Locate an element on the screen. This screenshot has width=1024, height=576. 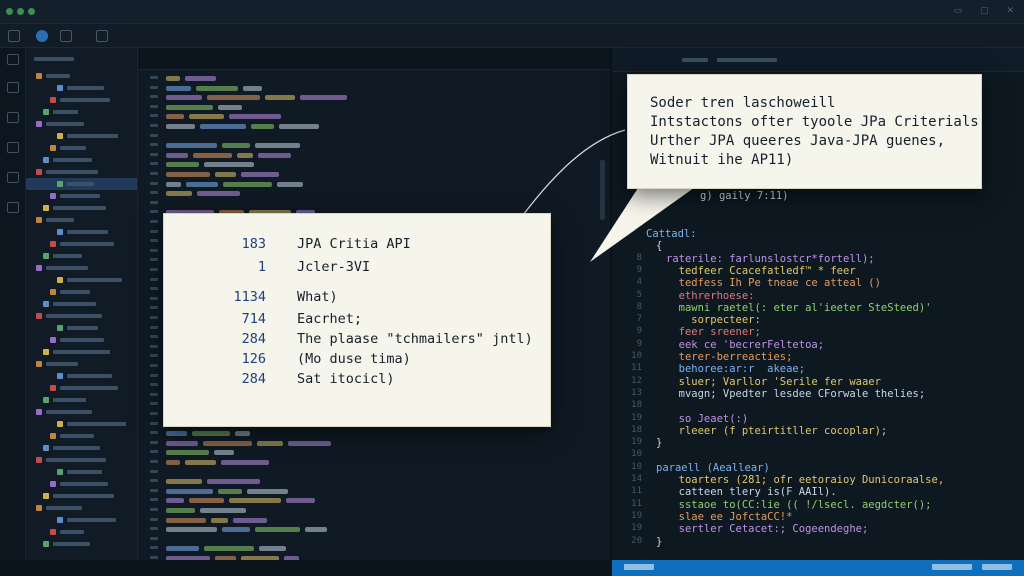
breadcrumb is located at coordinates (729, 59).